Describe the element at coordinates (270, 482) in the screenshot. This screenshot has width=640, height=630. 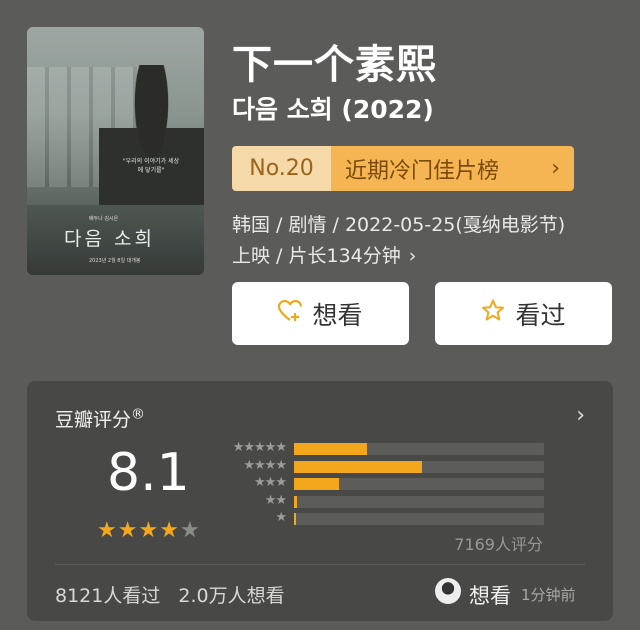
I see `row-stars-icon: ★★★` at that location.